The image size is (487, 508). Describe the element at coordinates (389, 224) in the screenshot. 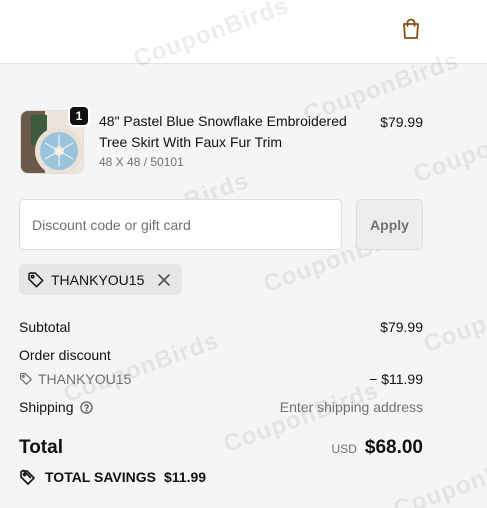

I see `apply-discount-button: Apply` at that location.